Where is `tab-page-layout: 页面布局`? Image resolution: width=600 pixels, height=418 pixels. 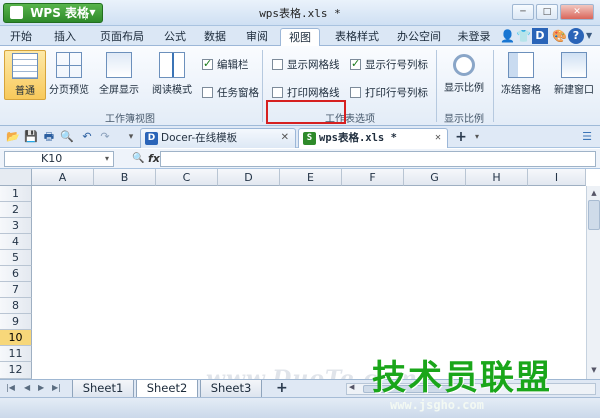
tab-page-layout: 页面布局 is located at coordinates (122, 37).